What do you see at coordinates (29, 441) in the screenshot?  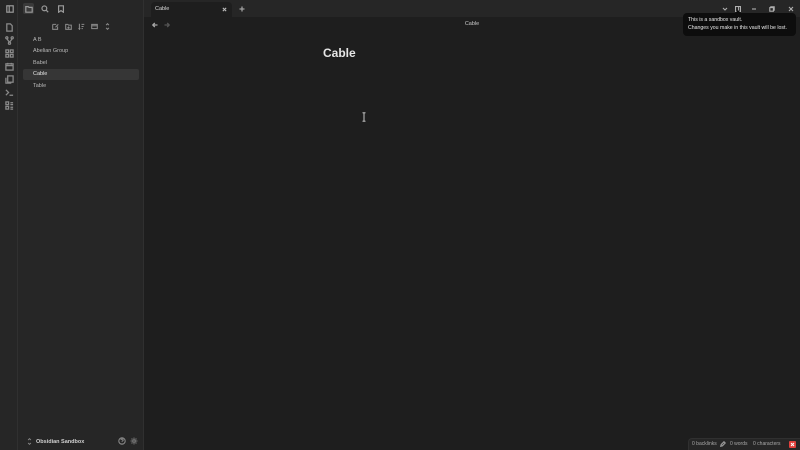 I see `chevron-up-down-icon` at bounding box center [29, 441].